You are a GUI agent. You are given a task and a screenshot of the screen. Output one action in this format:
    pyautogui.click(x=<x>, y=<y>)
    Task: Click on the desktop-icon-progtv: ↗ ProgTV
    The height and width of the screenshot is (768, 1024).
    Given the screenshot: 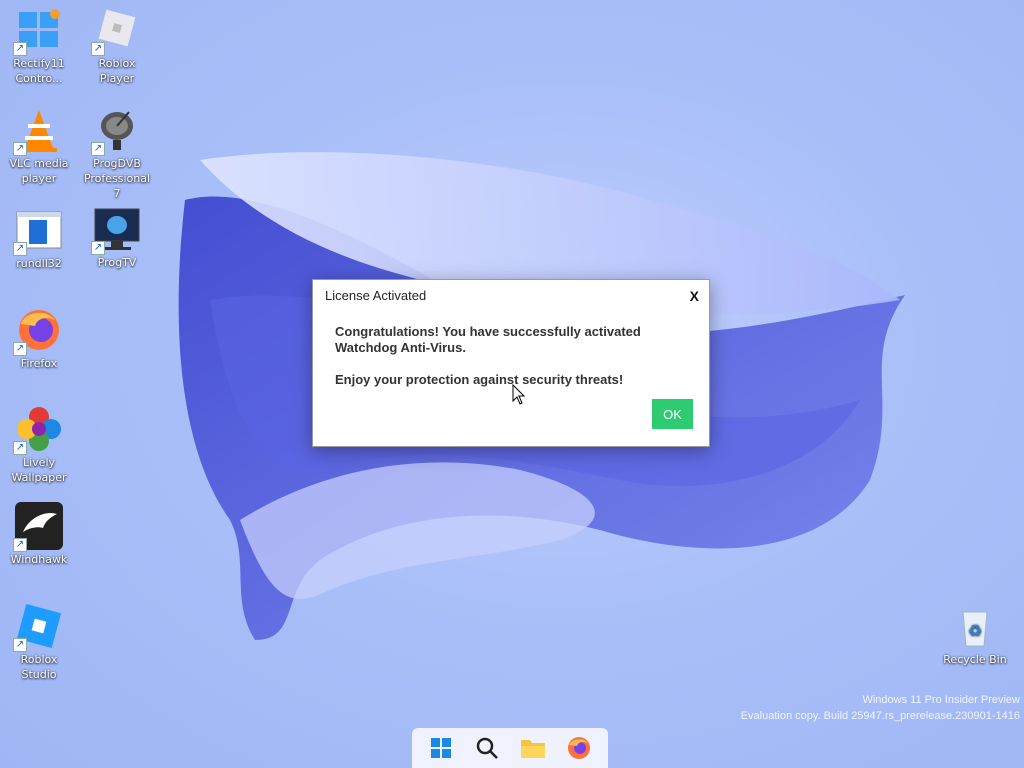 What is the action you would take?
    pyautogui.click(x=117, y=245)
    